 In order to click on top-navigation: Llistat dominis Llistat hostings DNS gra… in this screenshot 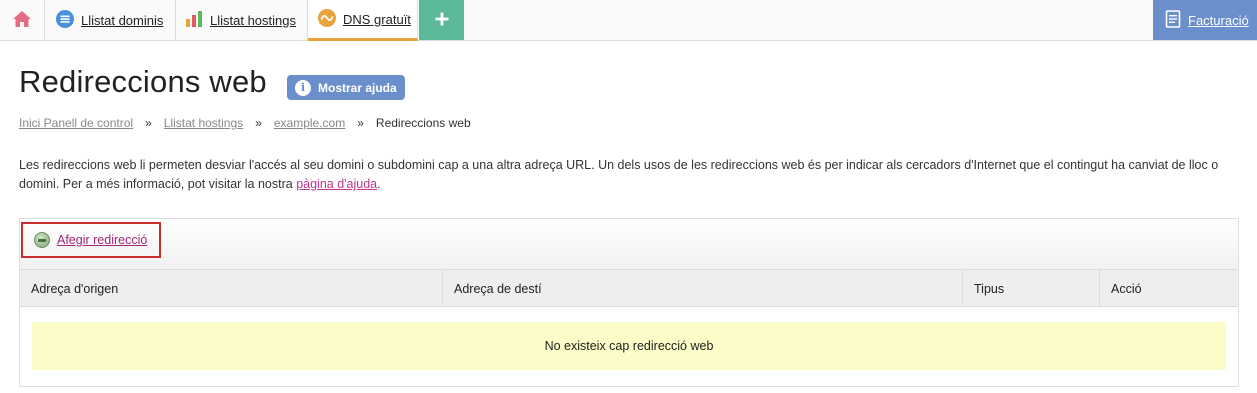, I will do `click(628, 20)`.